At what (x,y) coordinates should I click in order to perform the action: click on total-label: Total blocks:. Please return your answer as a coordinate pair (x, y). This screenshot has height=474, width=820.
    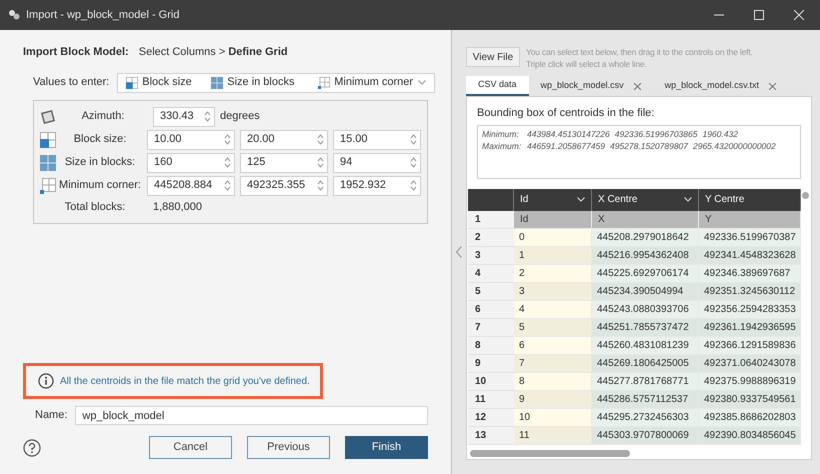
    Looking at the image, I should click on (95, 208).